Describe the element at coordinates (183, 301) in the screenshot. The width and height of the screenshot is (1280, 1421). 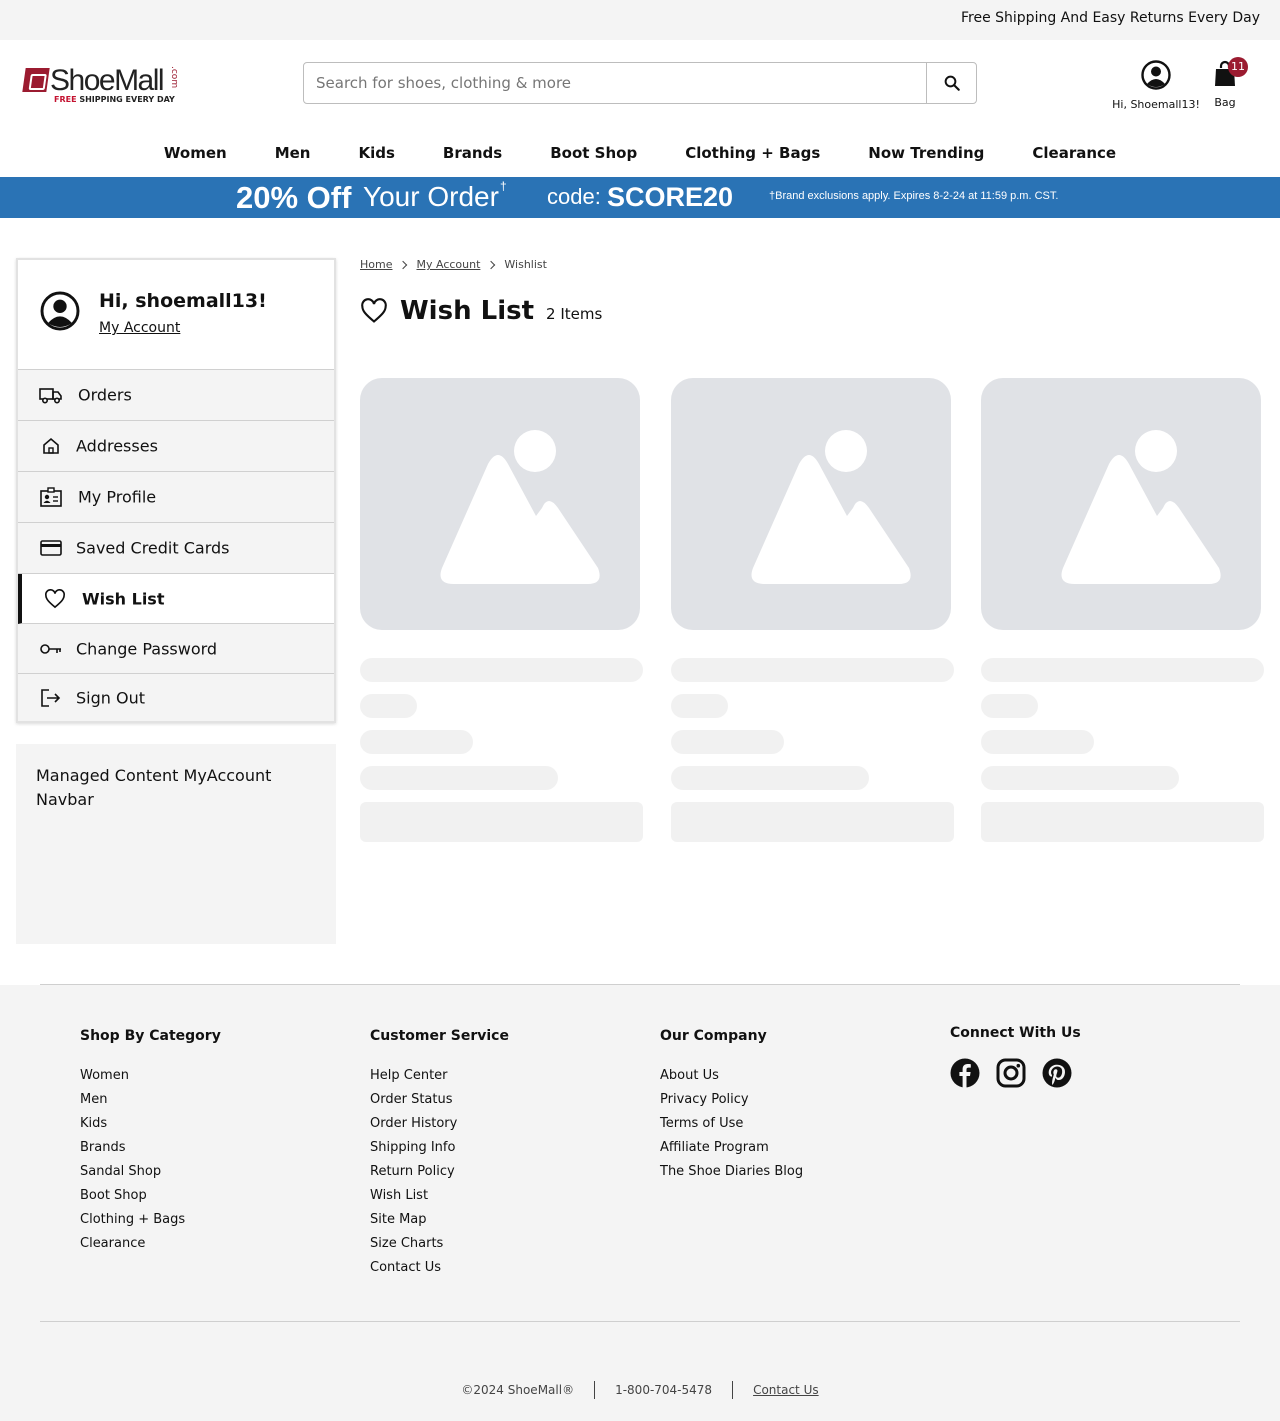
I see `greeting-text: Hi, shoemall13!` at that location.